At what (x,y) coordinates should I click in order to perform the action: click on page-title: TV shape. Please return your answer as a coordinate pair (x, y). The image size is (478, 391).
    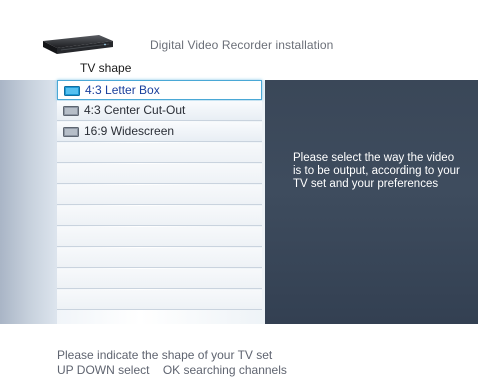
    Looking at the image, I should click on (106, 68).